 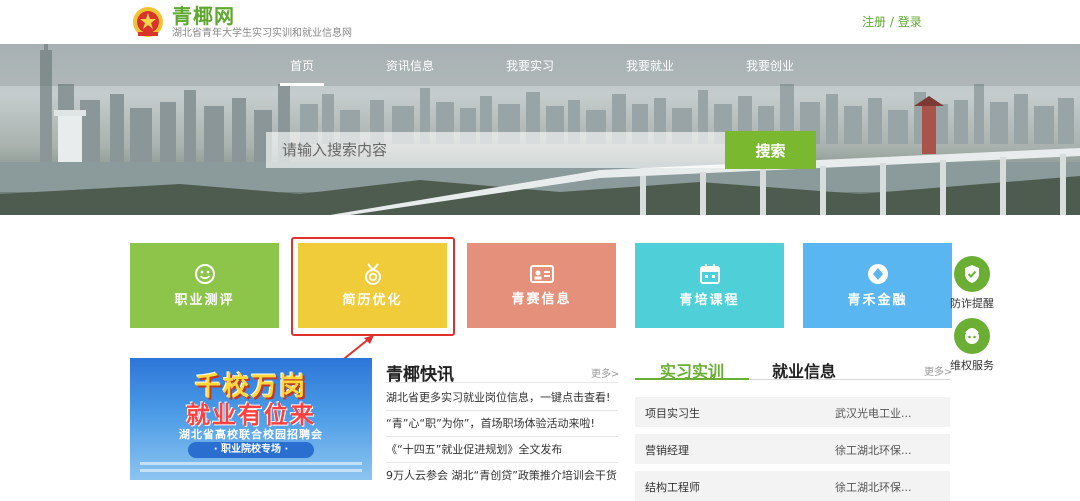 What do you see at coordinates (204, 300) in the screenshot?
I see `tile-label: 职业测评` at bounding box center [204, 300].